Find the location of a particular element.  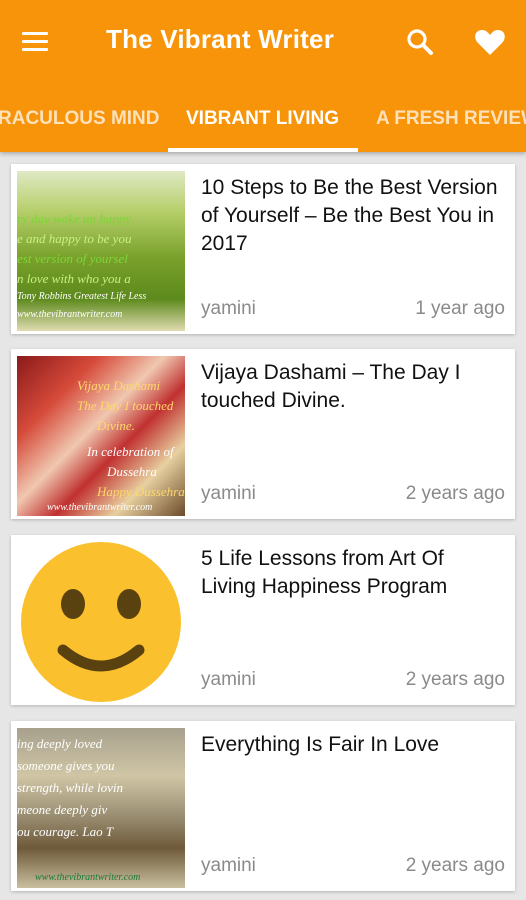

heart-icon is located at coordinates (490, 42).